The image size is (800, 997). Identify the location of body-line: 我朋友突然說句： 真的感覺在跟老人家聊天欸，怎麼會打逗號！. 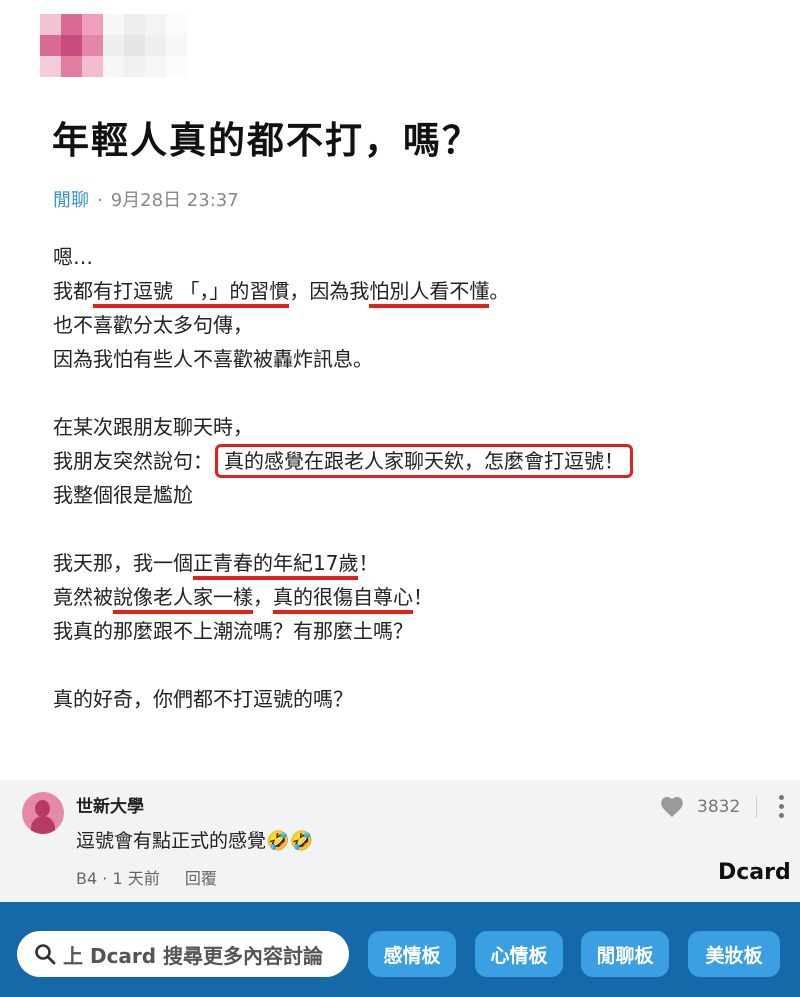
(413, 461).